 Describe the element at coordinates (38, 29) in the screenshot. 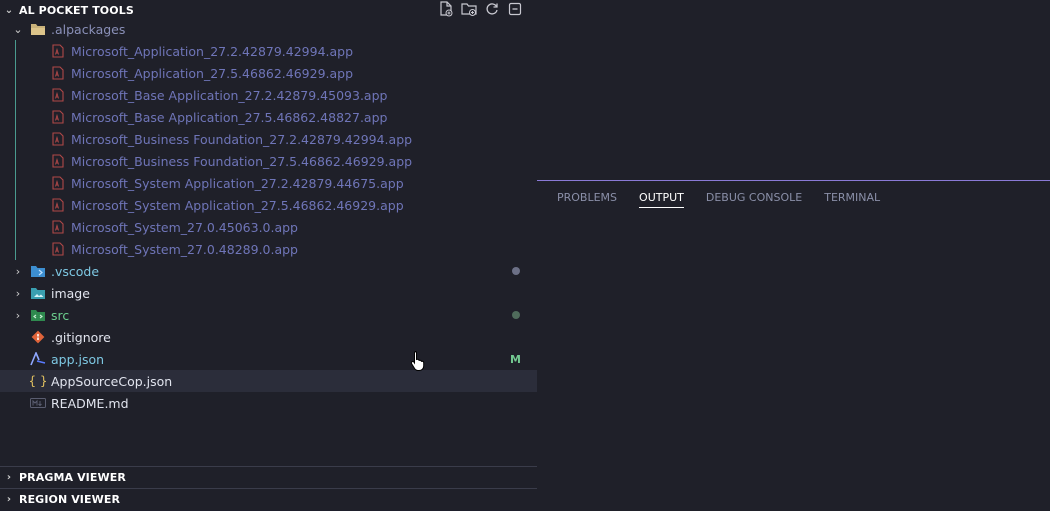

I see `folder-open-icon` at that location.